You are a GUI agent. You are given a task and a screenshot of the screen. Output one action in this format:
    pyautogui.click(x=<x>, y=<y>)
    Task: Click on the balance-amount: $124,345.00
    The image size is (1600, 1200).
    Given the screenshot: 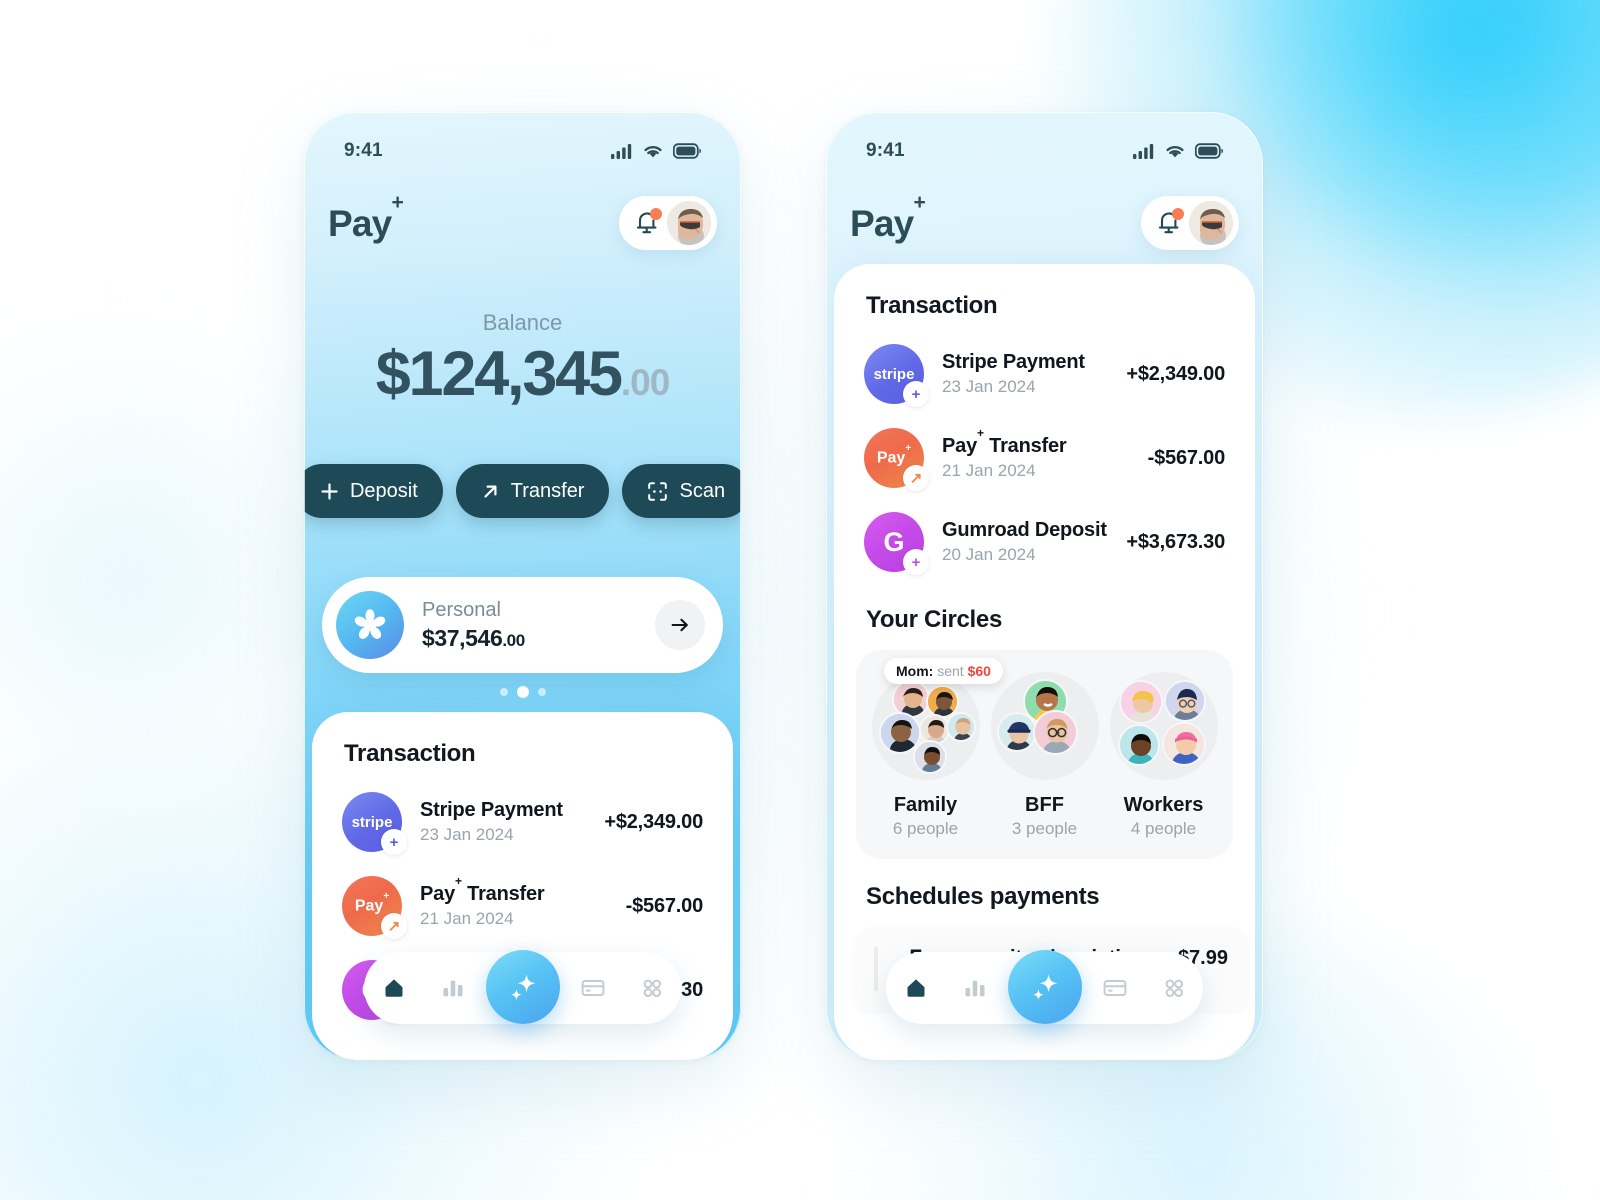 What is the action you would take?
    pyautogui.click(x=522, y=374)
    